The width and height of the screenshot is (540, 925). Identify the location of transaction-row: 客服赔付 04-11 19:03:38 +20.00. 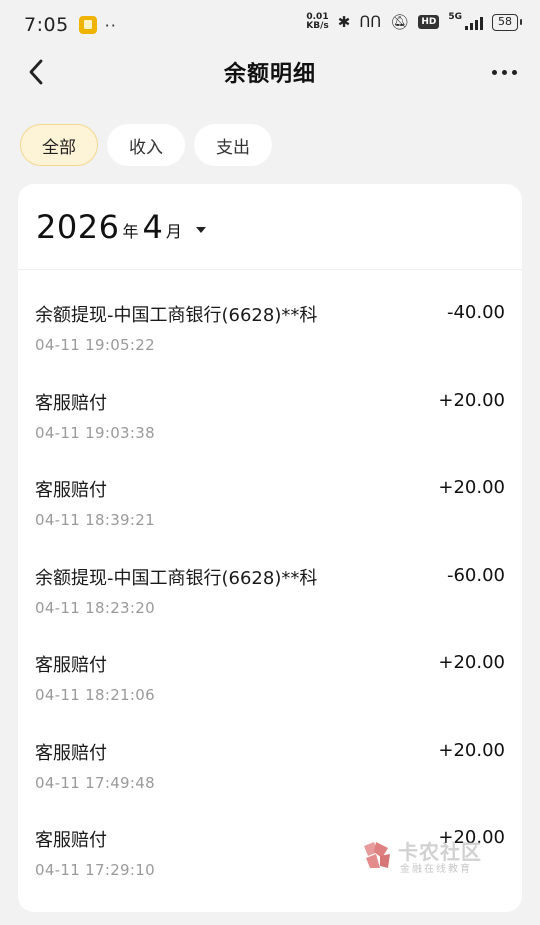
(270, 416).